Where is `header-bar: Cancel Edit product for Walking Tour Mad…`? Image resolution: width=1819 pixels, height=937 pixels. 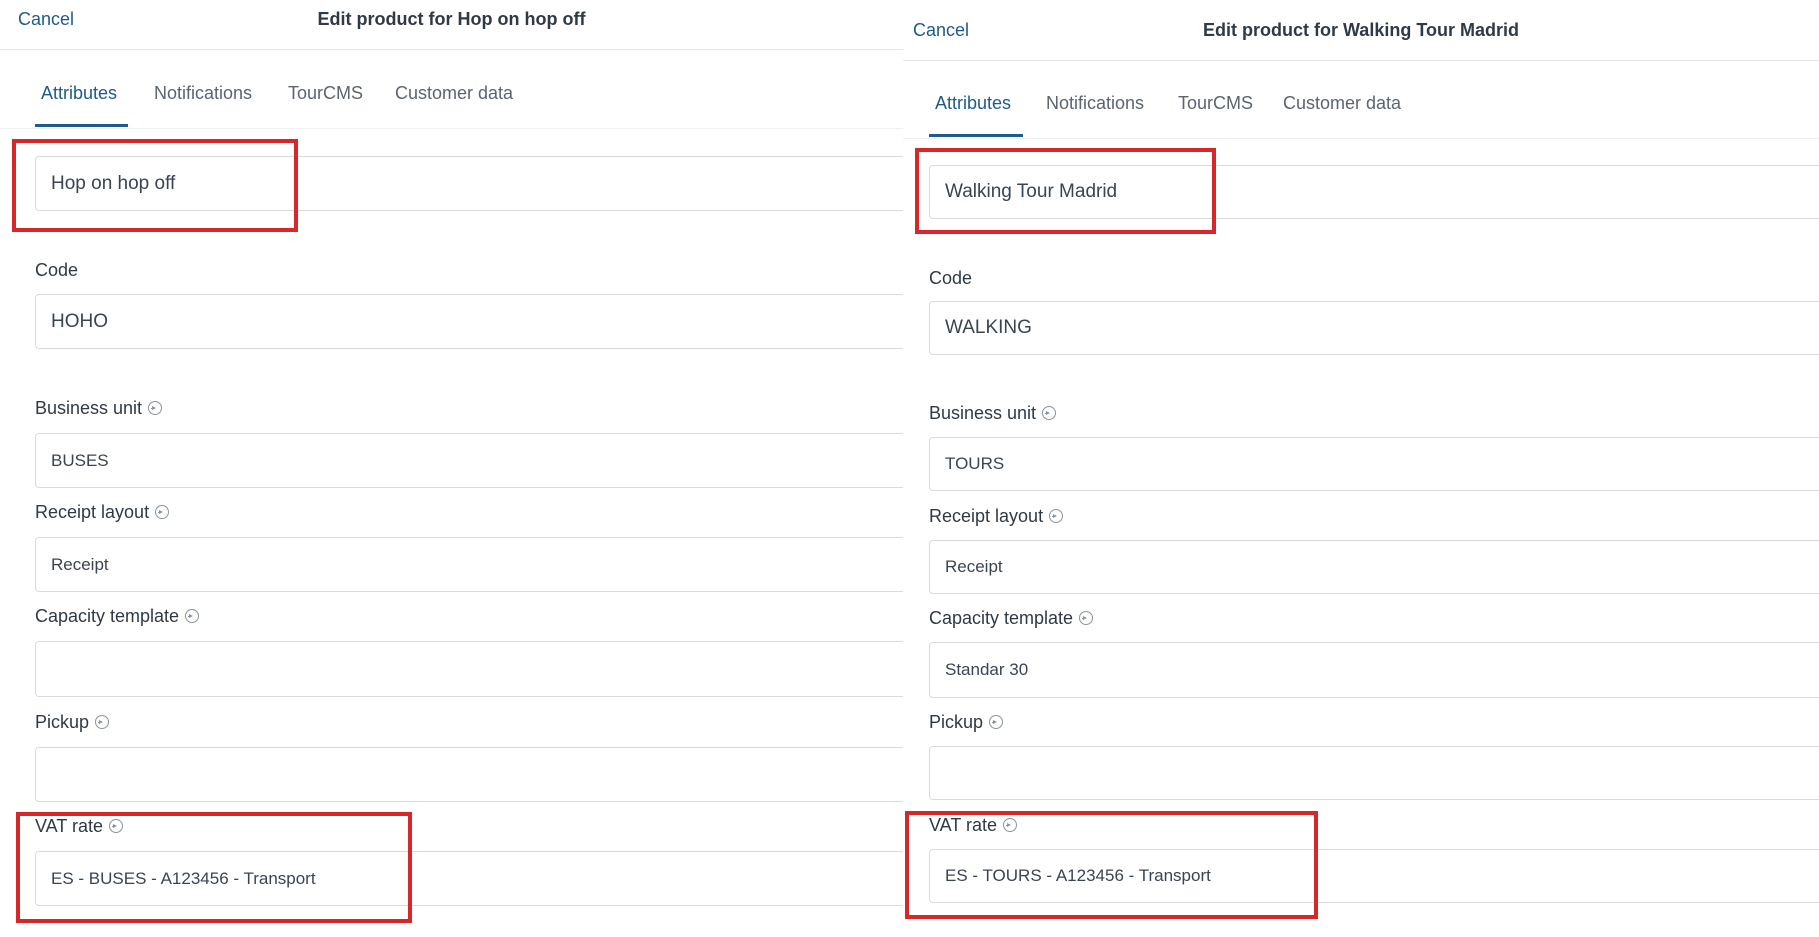
header-bar: Cancel Edit product for Walking Tour Mad… is located at coordinates (1361, 30).